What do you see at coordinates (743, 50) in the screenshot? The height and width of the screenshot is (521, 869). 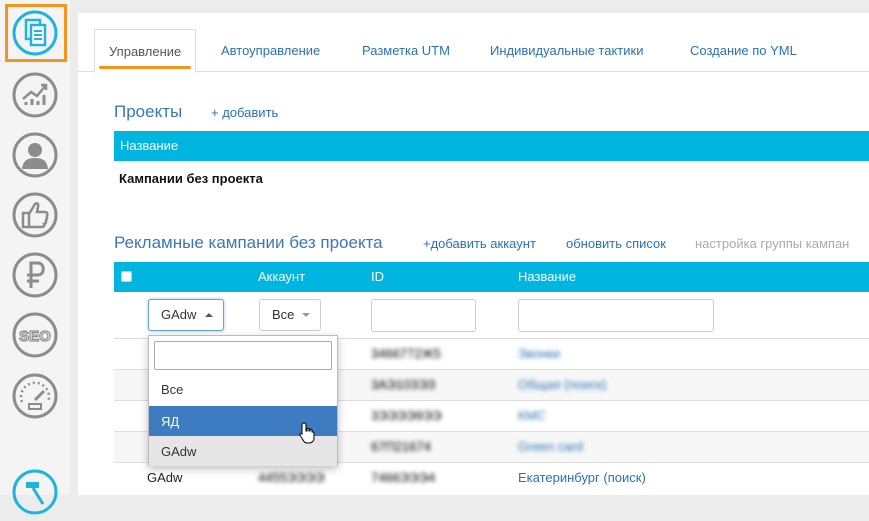 I see `tab-yml: Создание по YML` at bounding box center [743, 50].